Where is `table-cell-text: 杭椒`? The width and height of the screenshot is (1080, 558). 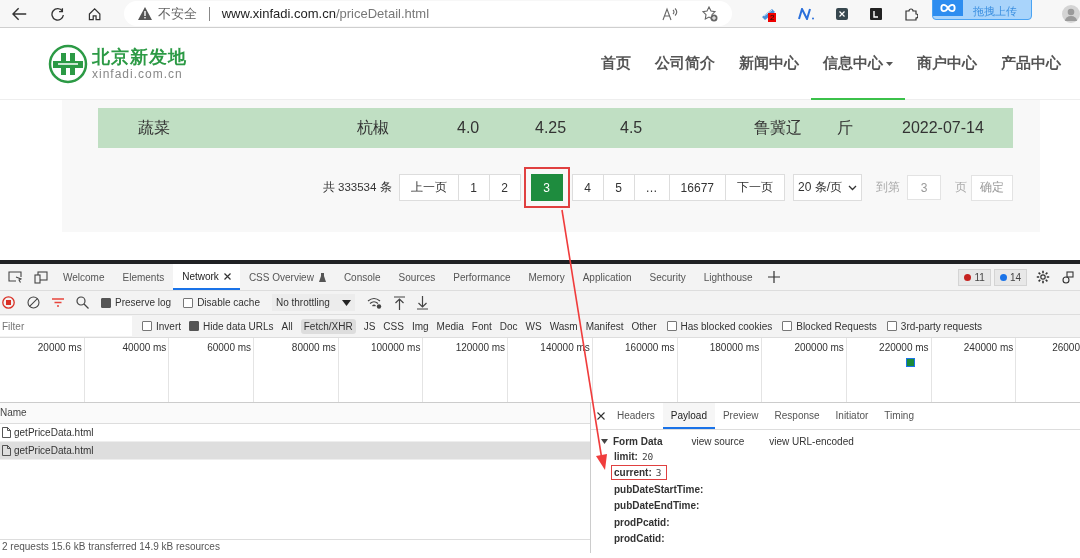 table-cell-text: 杭椒 is located at coordinates (373, 127).